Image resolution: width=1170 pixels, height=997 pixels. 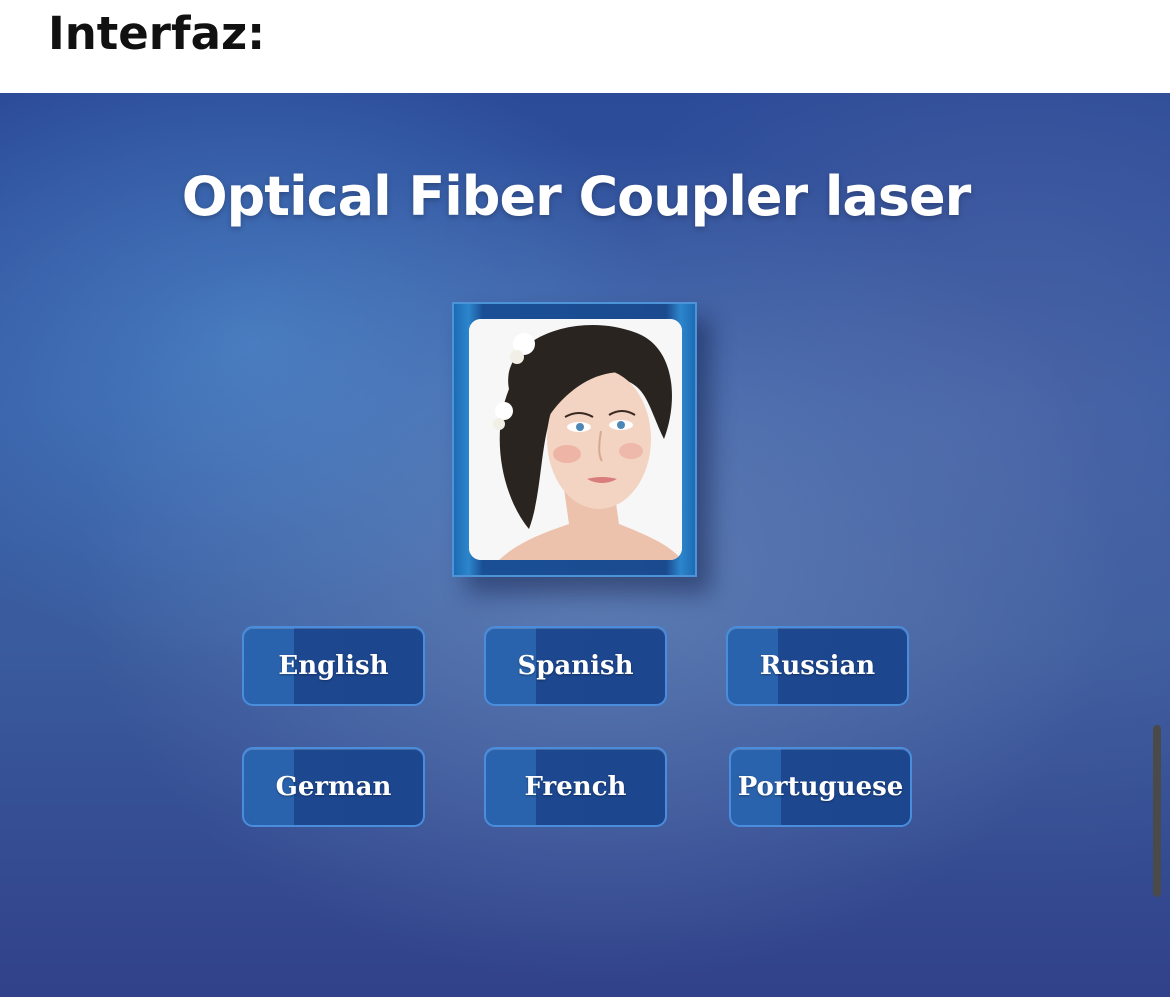 I want to click on language-button-german: German, so click(x=333, y=787).